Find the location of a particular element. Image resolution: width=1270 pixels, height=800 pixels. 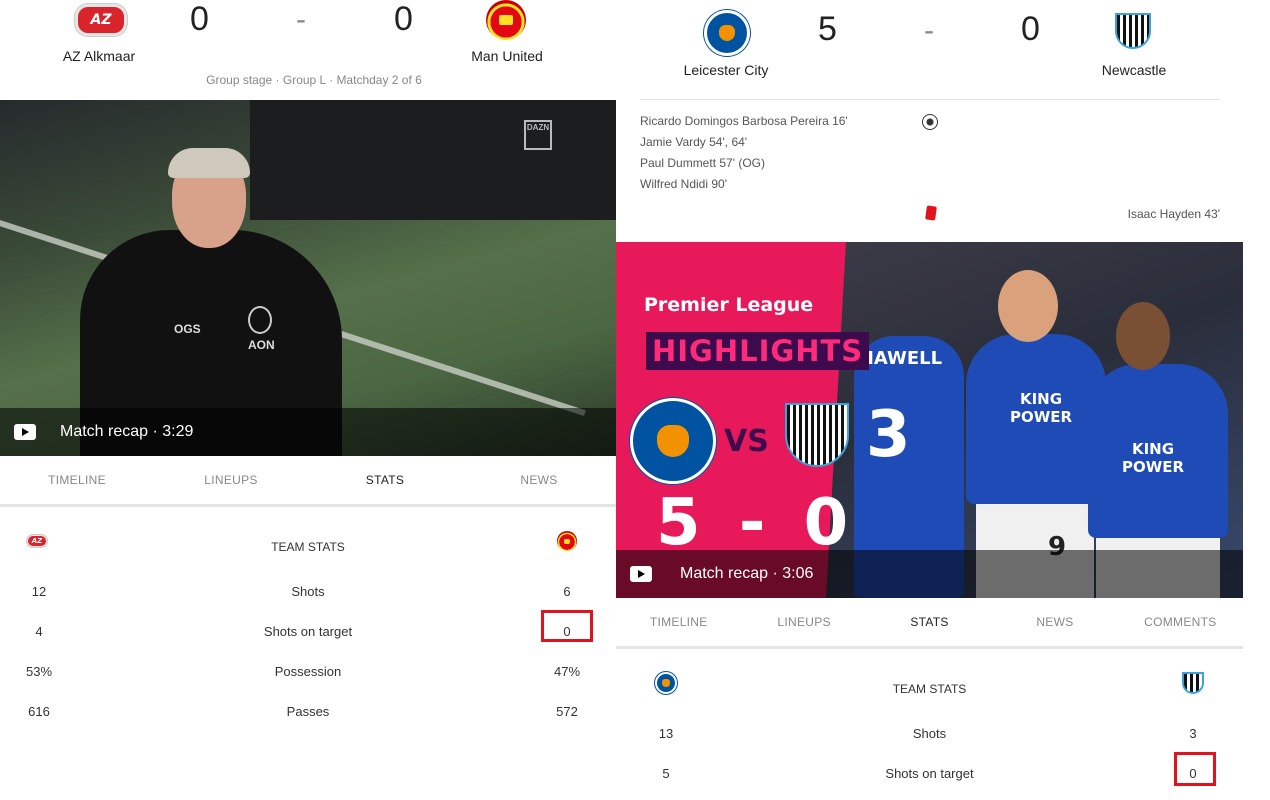

stat-row-shots: 13 Shots 3 is located at coordinates (929, 734).